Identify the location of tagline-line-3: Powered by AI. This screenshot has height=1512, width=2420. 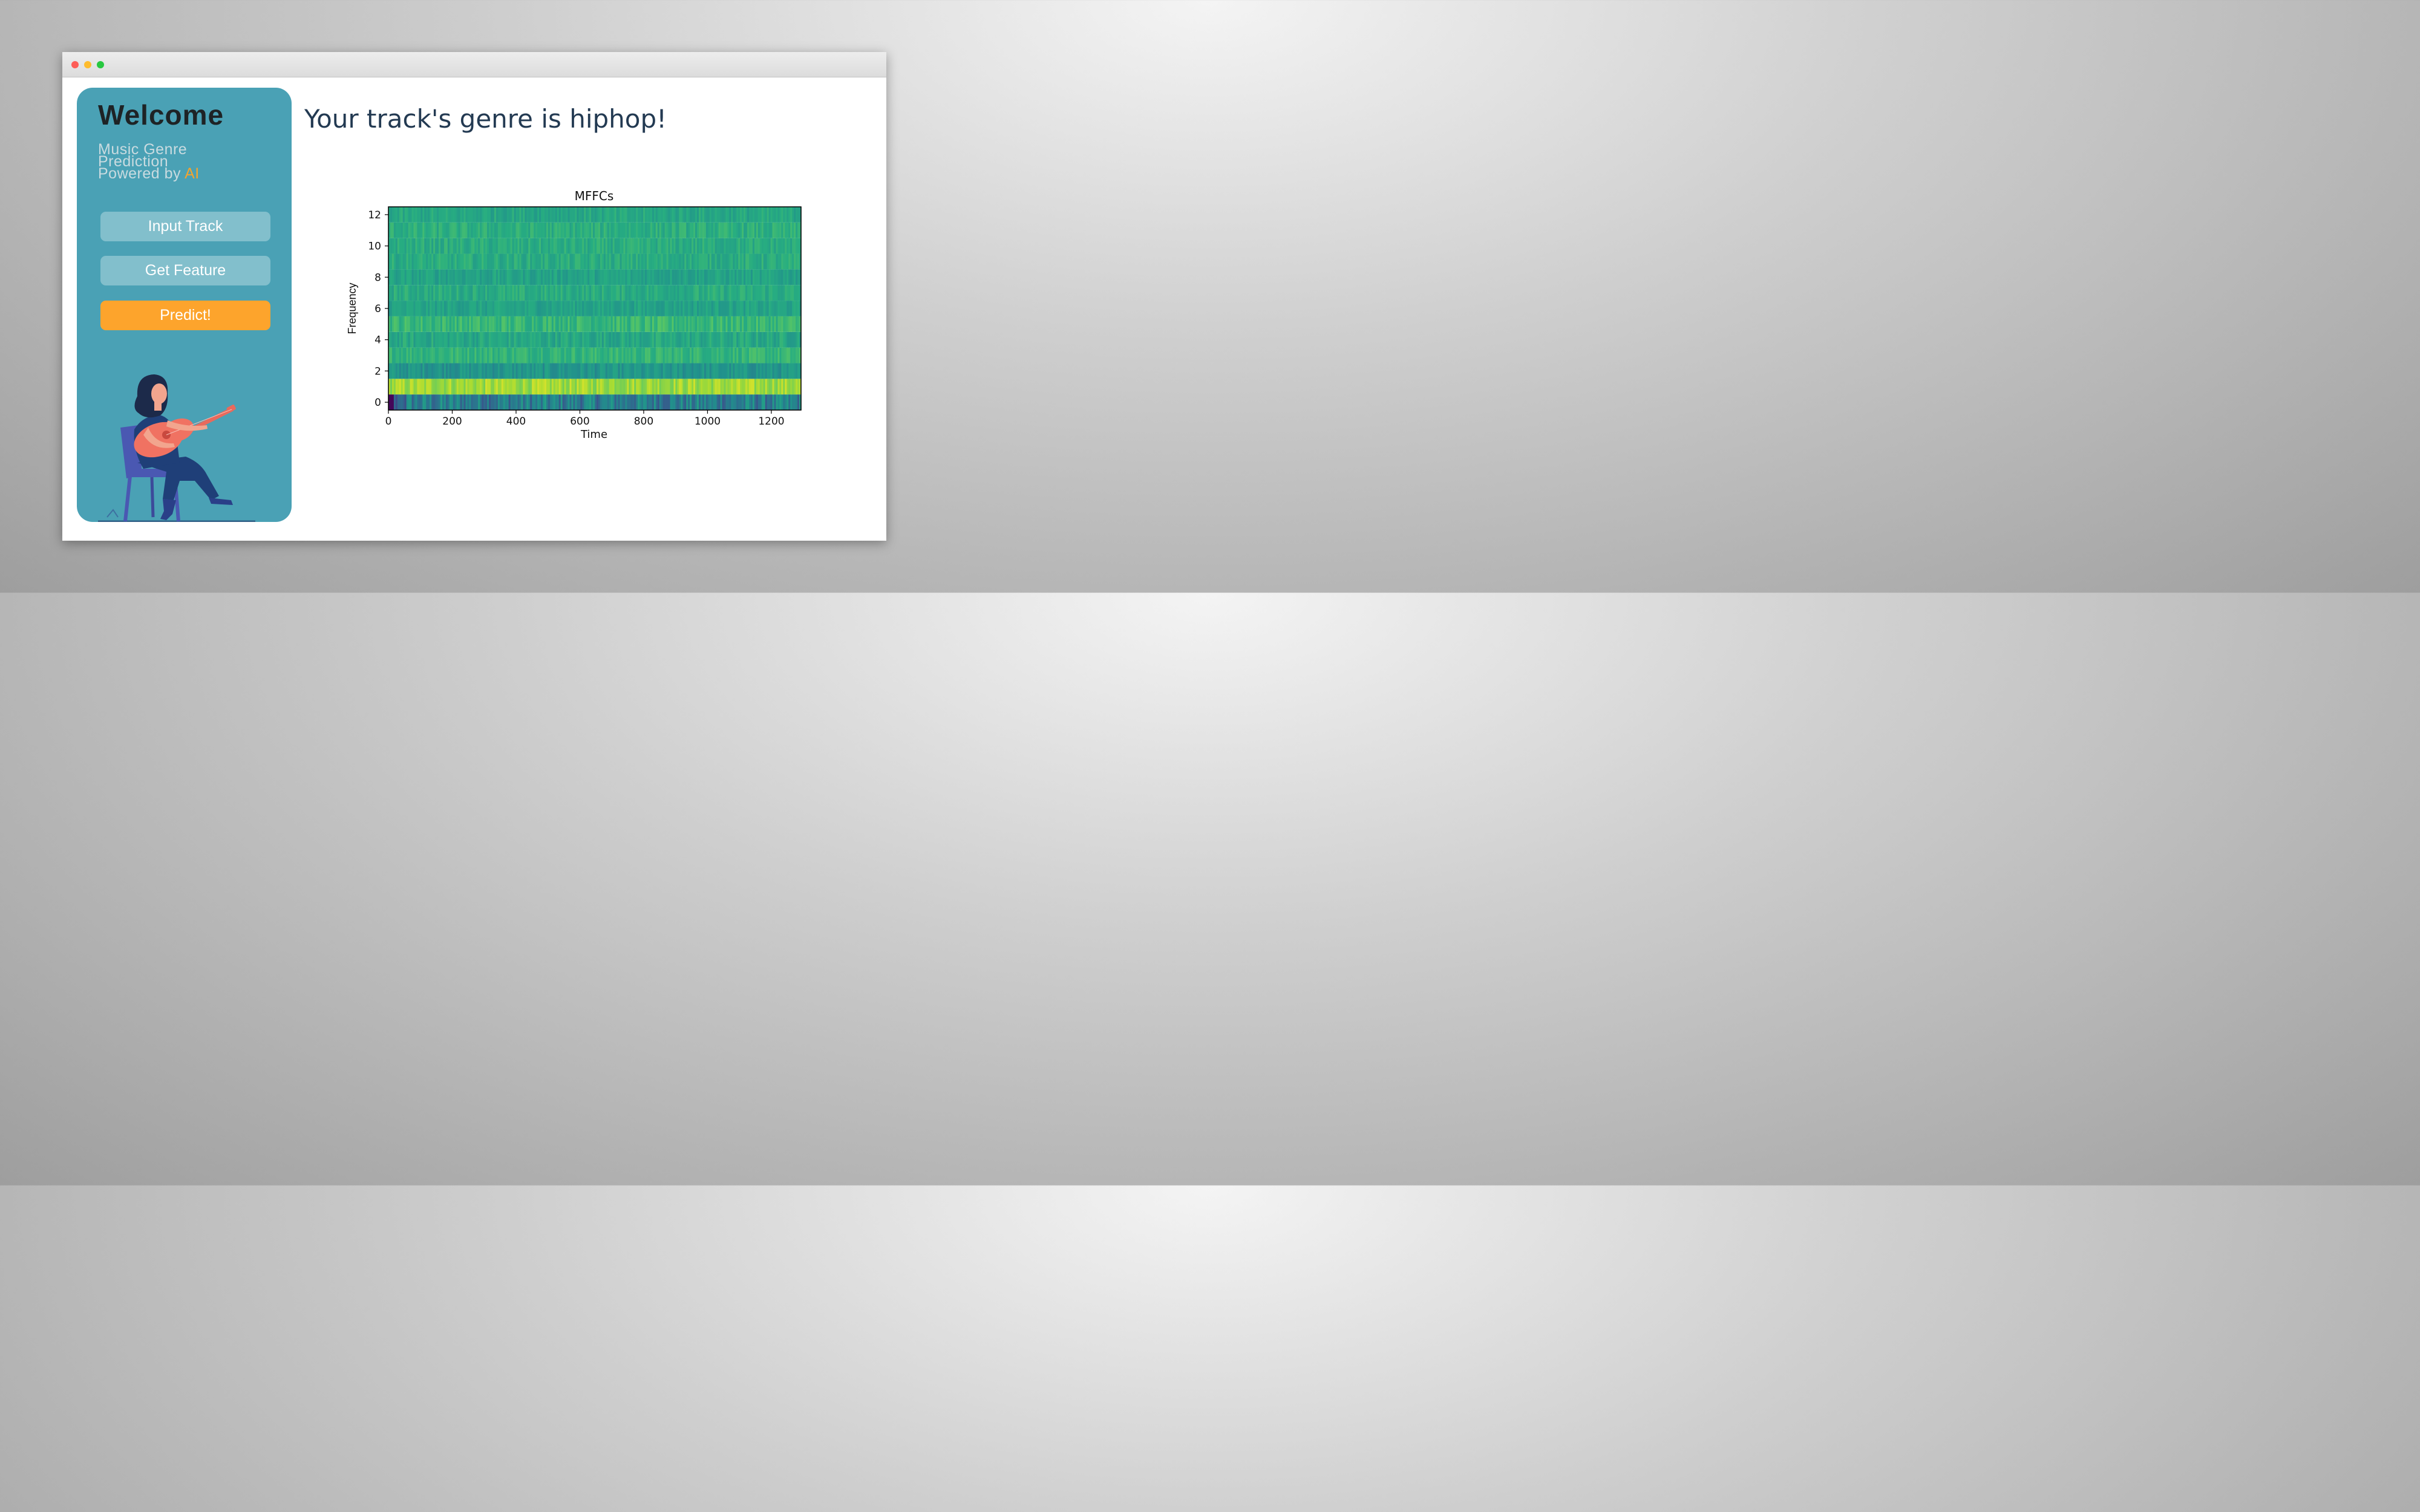
(189, 173).